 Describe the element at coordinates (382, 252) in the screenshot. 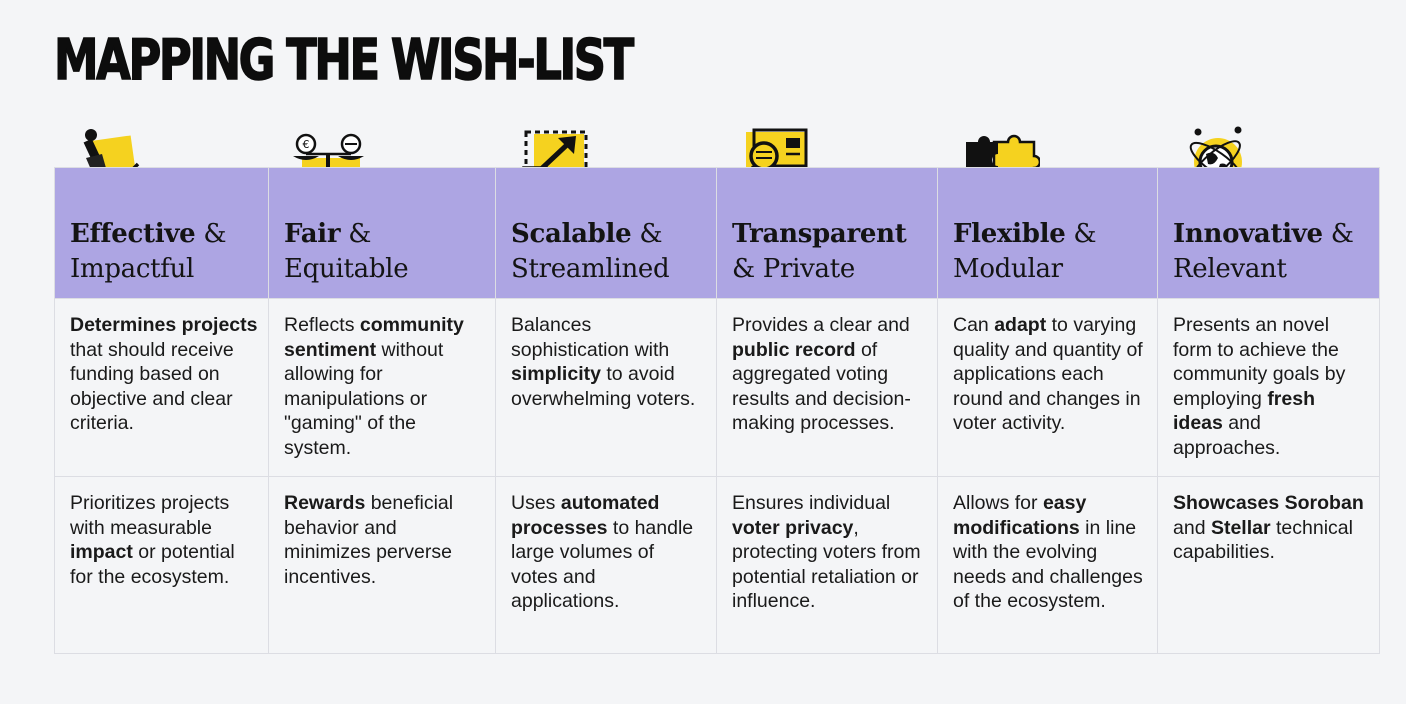

I see `column-heading: Fair & Equitable` at that location.